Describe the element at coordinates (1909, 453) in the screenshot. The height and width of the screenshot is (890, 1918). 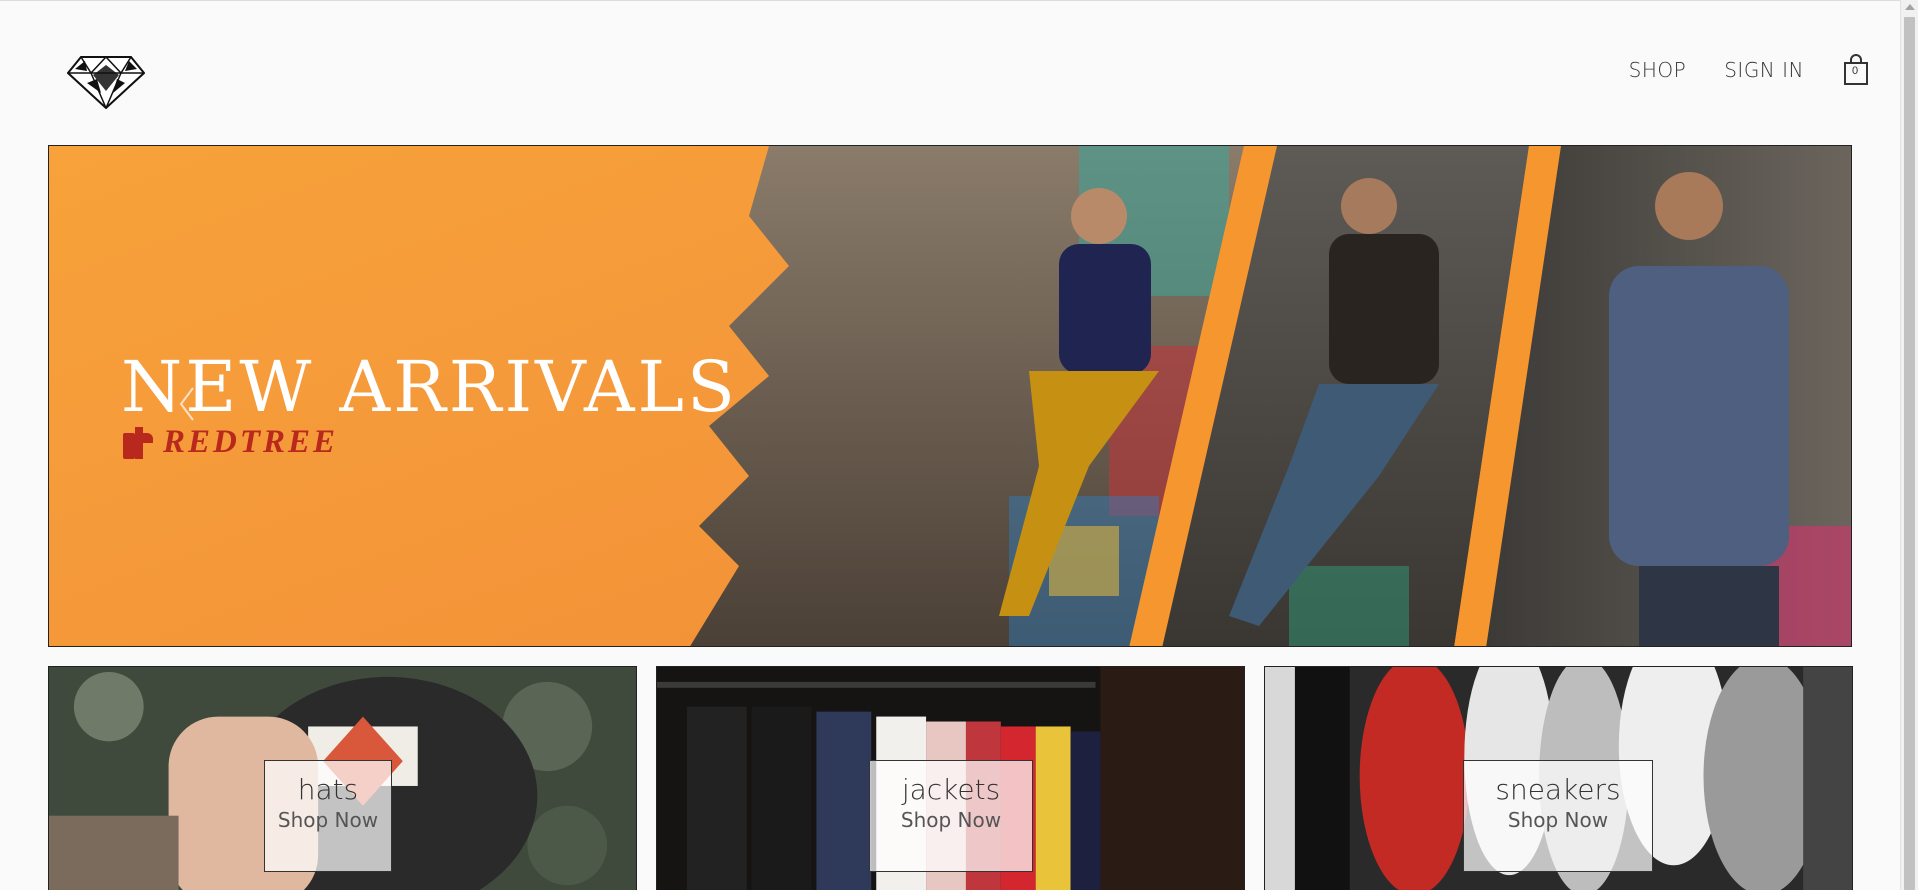
I see `scrollbar-thumb` at that location.